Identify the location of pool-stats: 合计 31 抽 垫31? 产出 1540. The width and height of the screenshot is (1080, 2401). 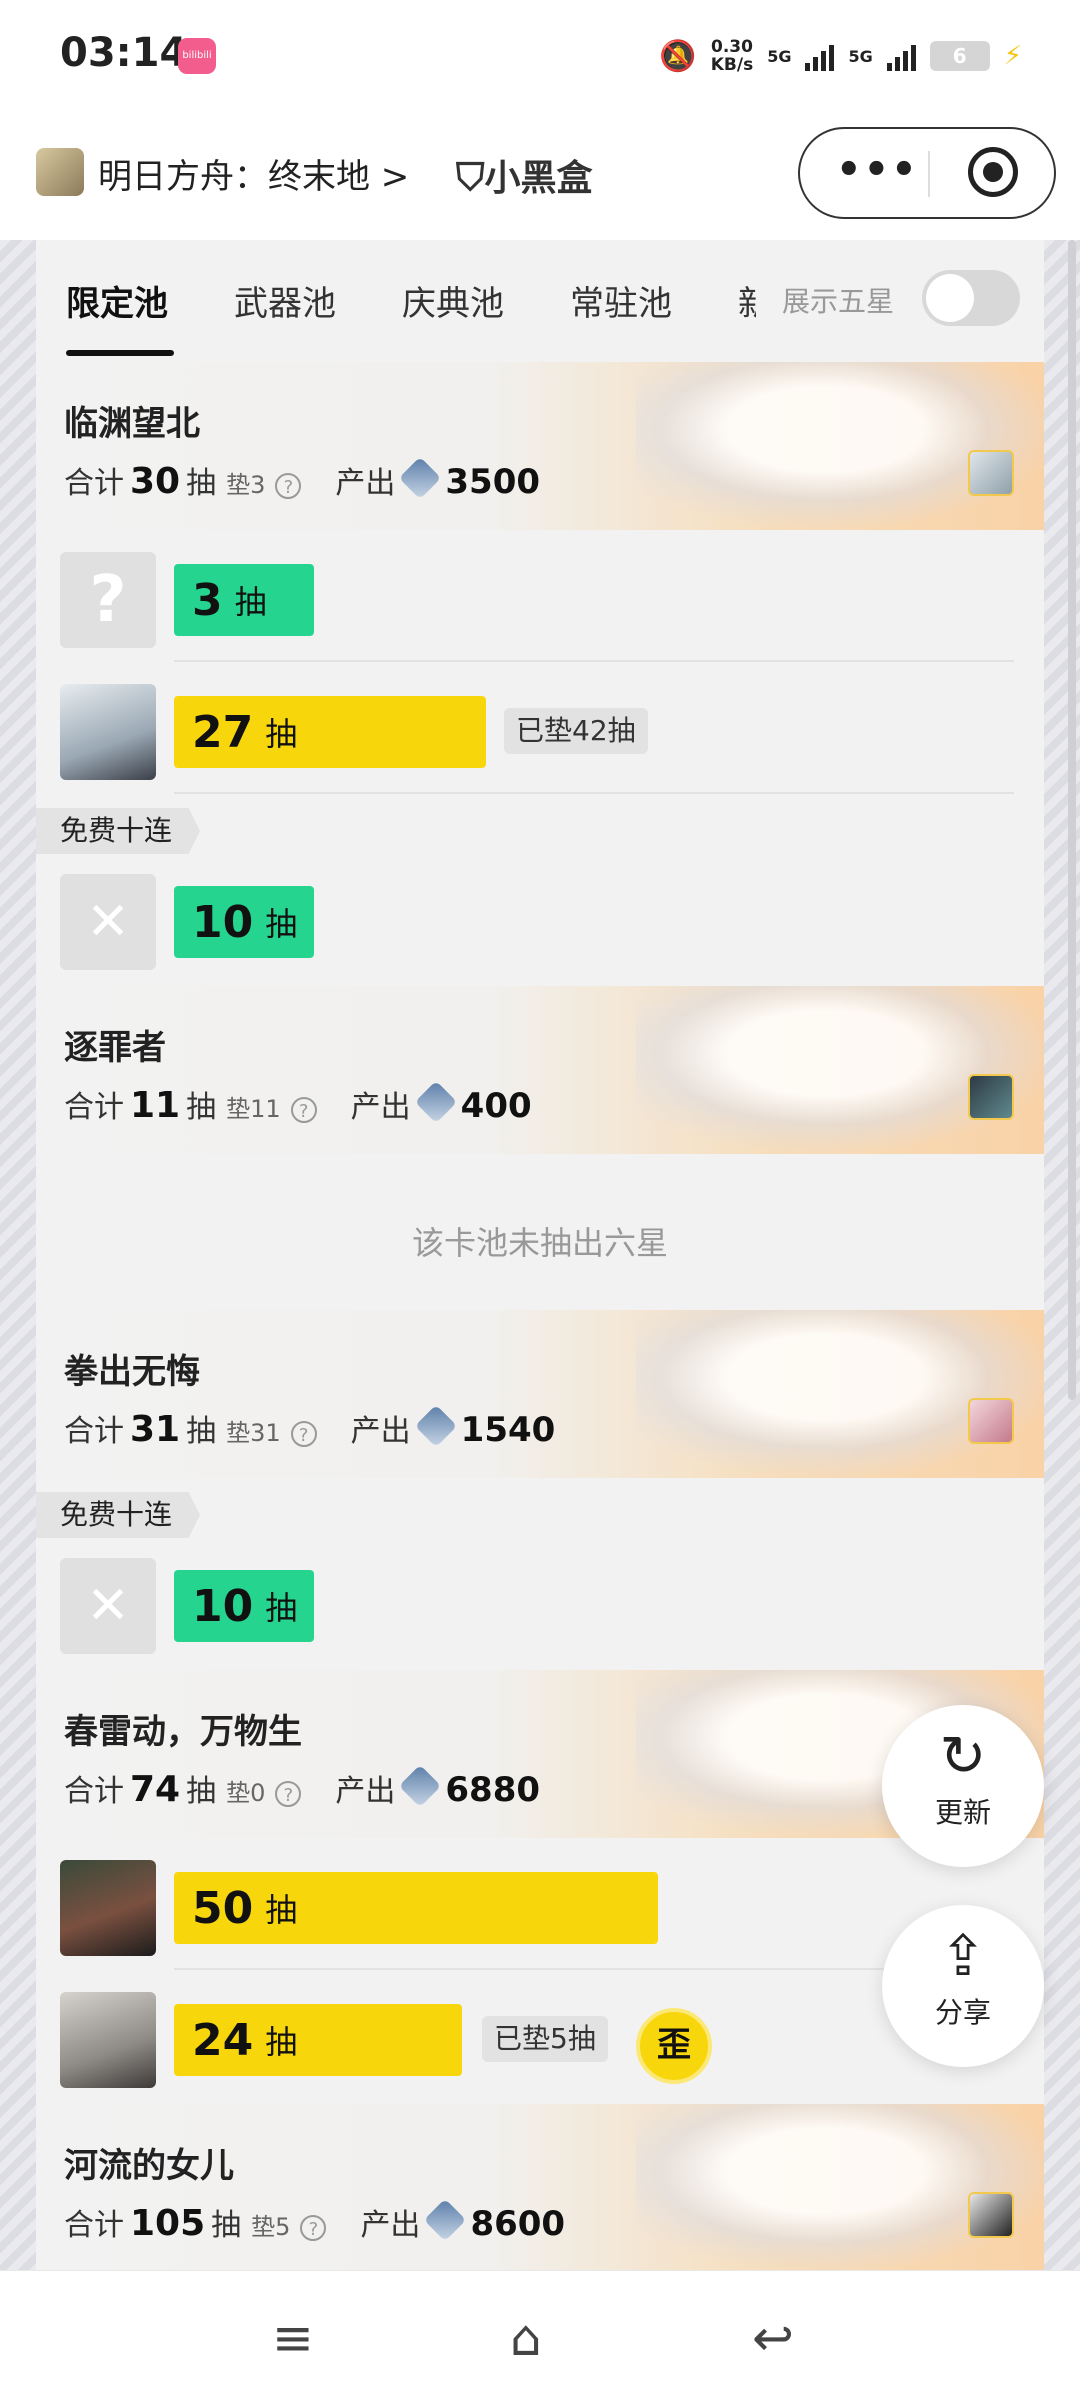
(309, 1427).